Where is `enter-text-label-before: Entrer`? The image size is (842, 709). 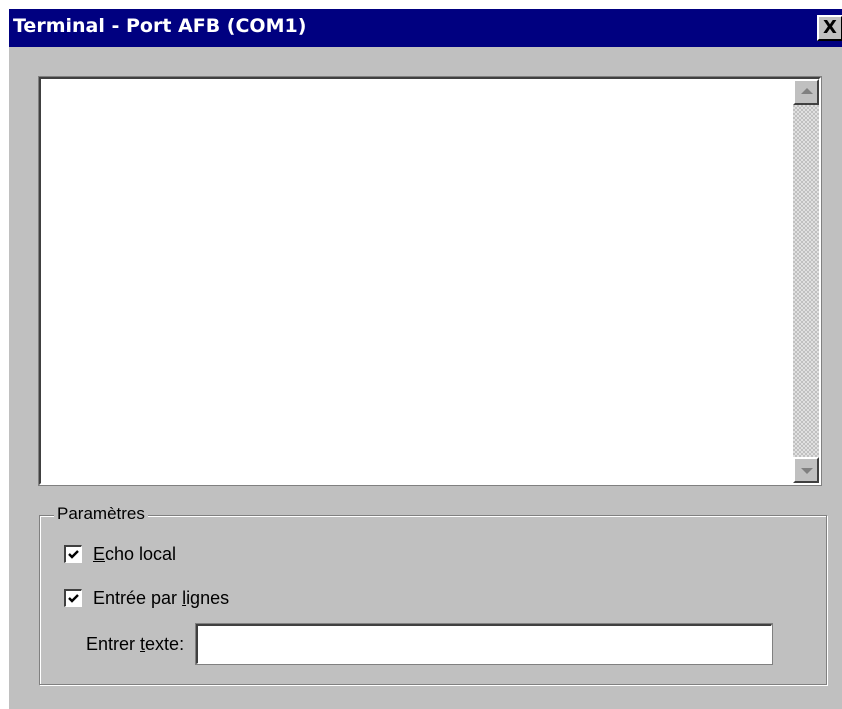
enter-text-label-before: Entrer is located at coordinates (113, 643).